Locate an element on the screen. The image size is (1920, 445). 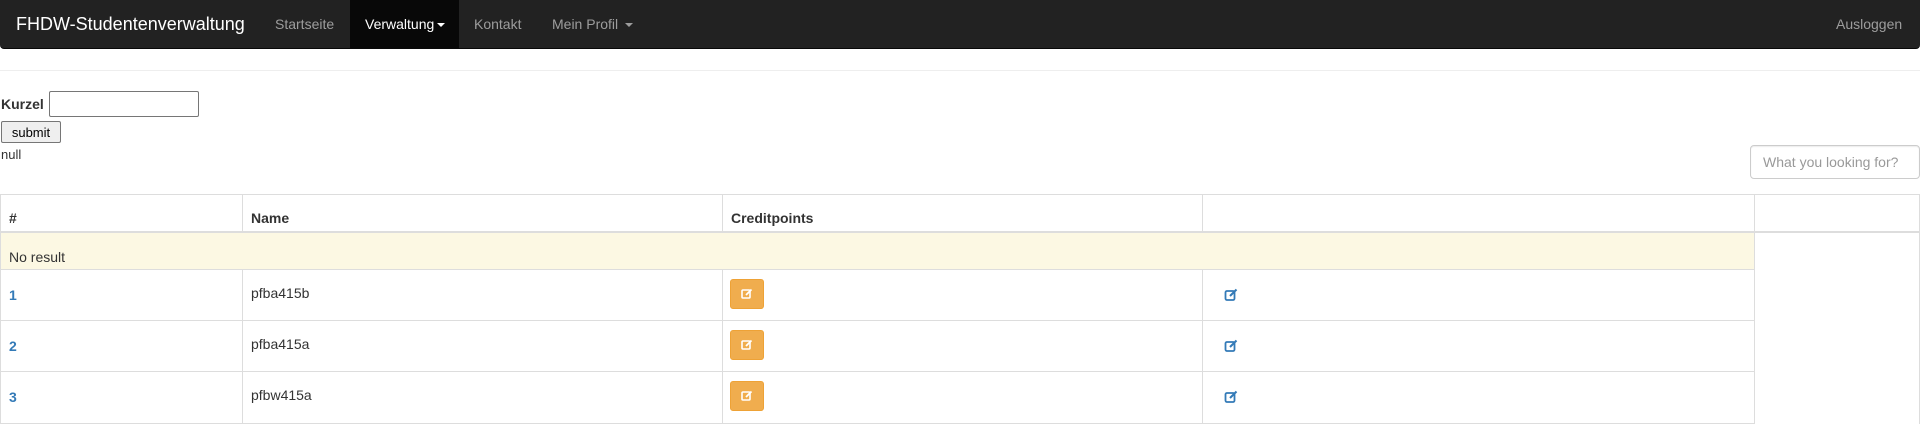
nav-startseite-label: Startseite is located at coordinates (305, 24).